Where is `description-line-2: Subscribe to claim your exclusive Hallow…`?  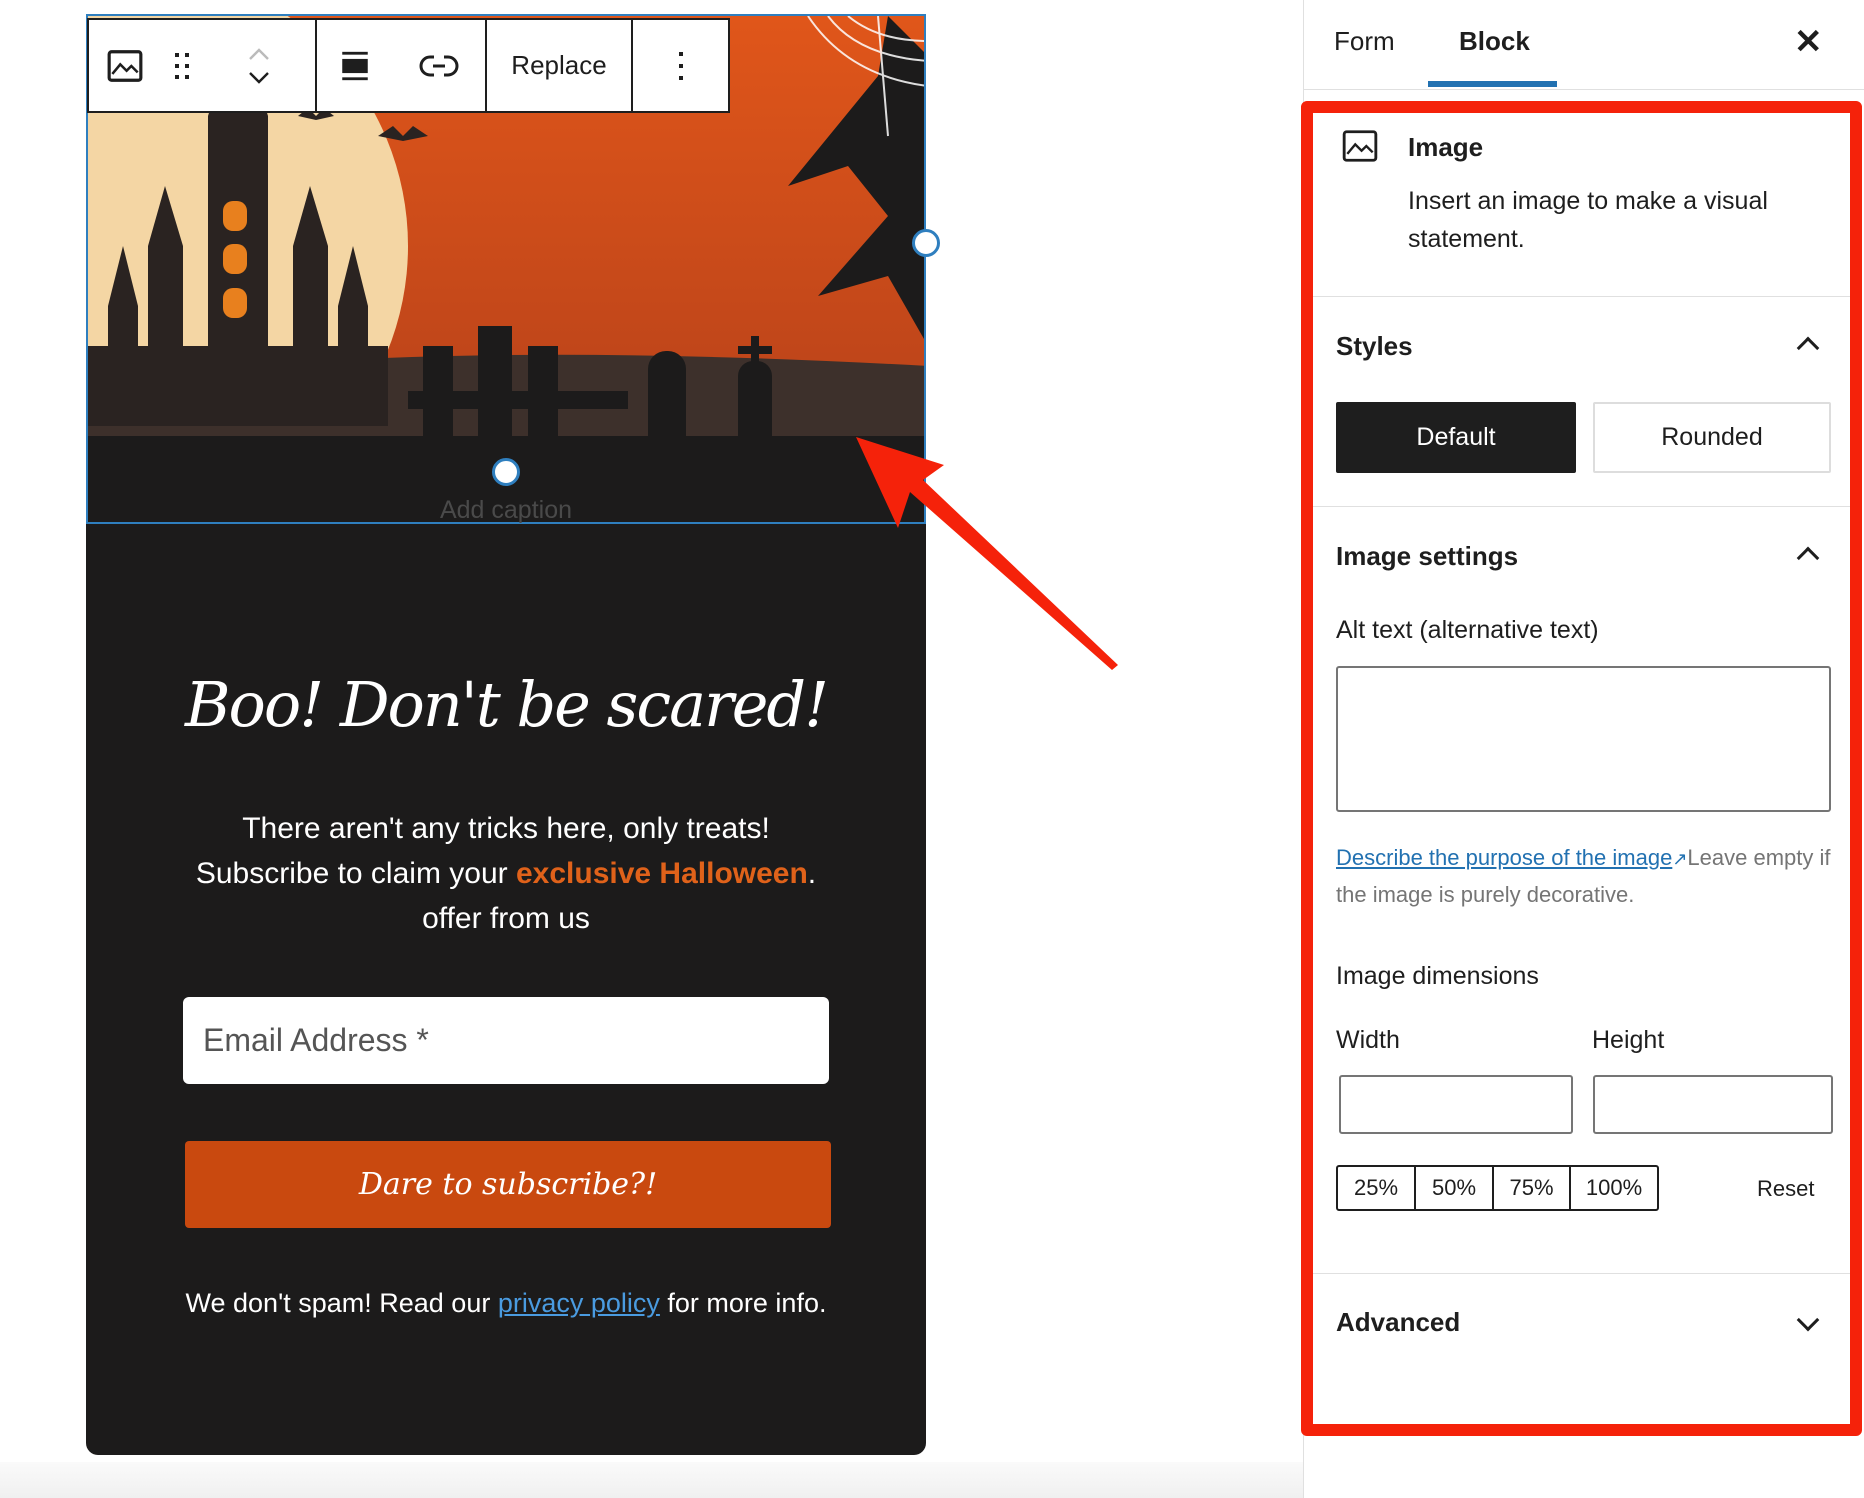
description-line-2: Subscribe to claim your exclusive Hallow… is located at coordinates (506, 873).